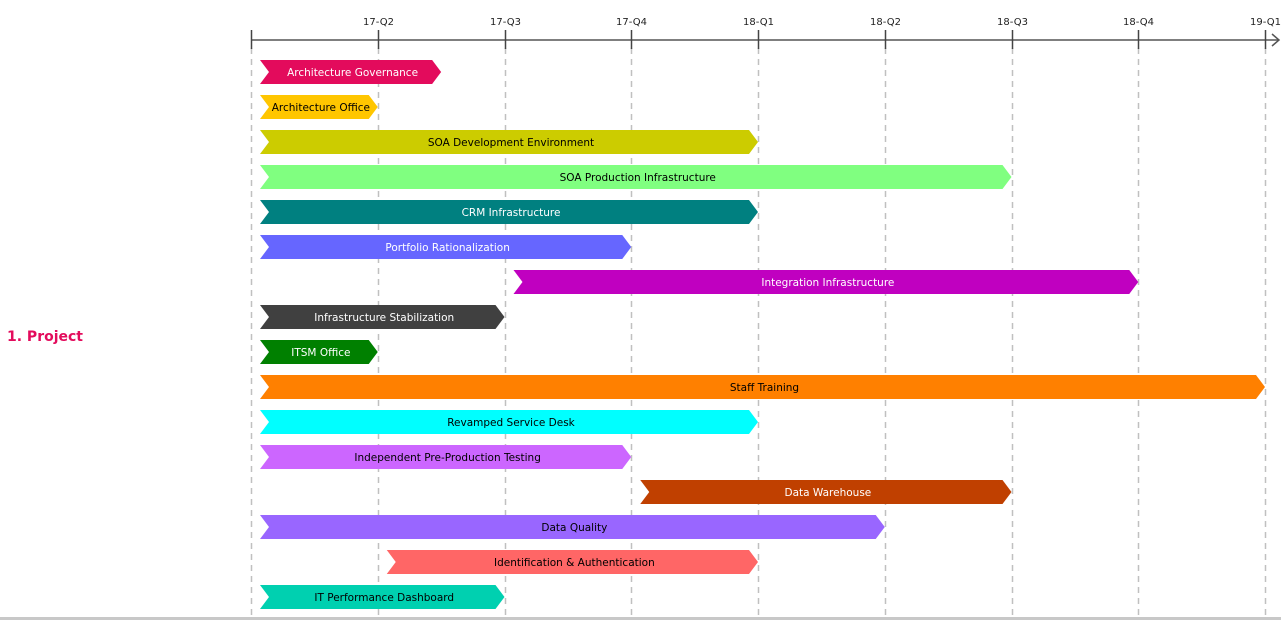  I want to click on task-label: Architecture Office, so click(321, 108).